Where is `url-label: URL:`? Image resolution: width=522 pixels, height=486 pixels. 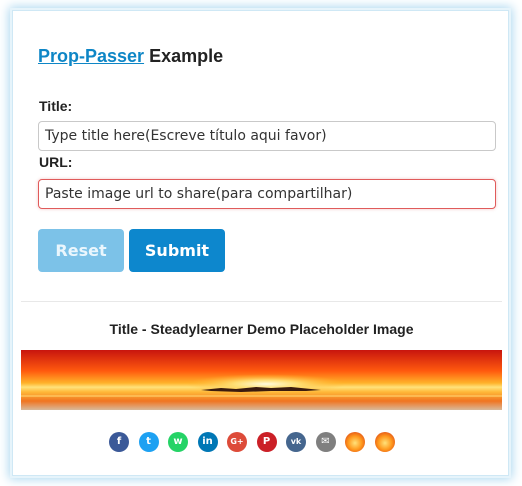
url-label: URL: is located at coordinates (56, 162).